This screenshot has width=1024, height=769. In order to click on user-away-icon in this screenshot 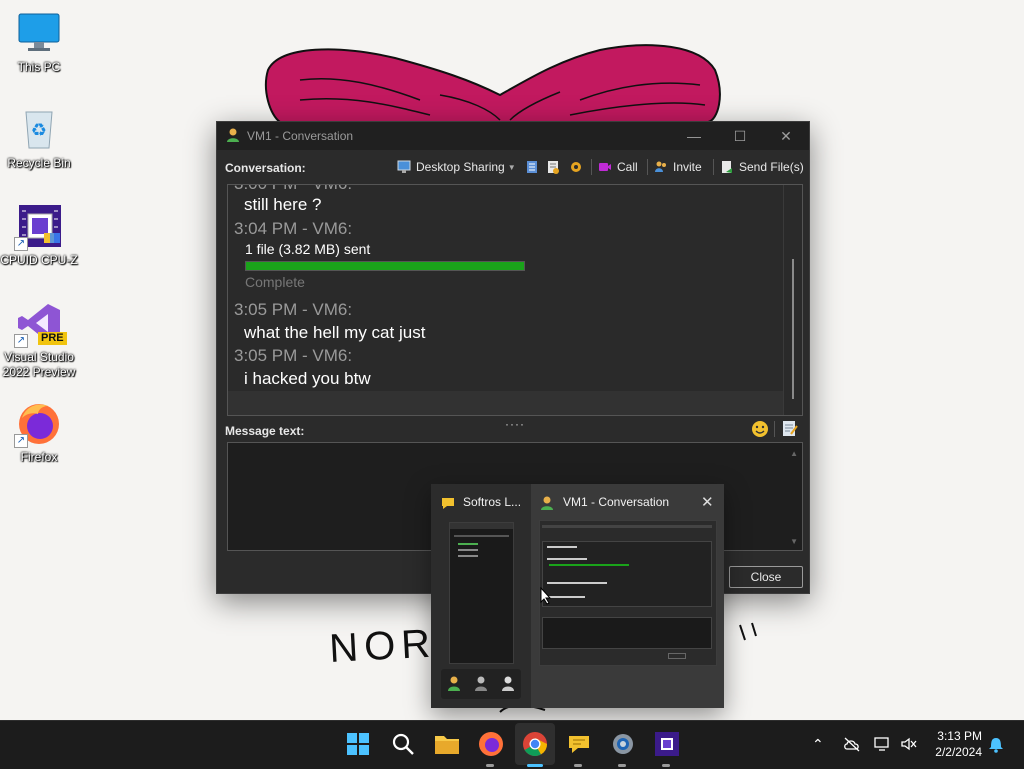, I will do `click(507, 683)`.